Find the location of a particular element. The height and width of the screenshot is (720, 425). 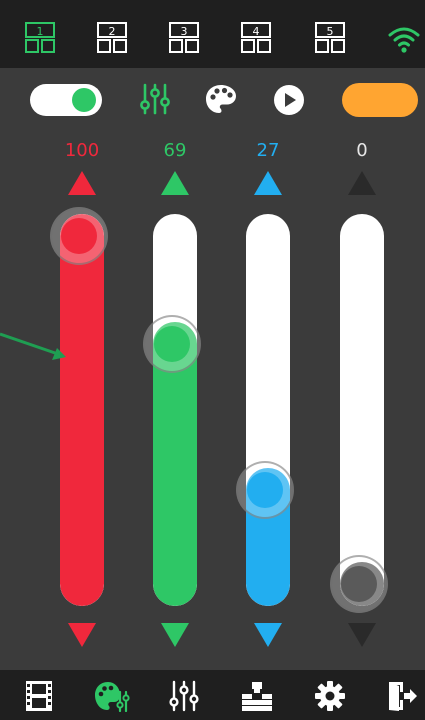

channel-value: 69 is located at coordinates (175, 150).